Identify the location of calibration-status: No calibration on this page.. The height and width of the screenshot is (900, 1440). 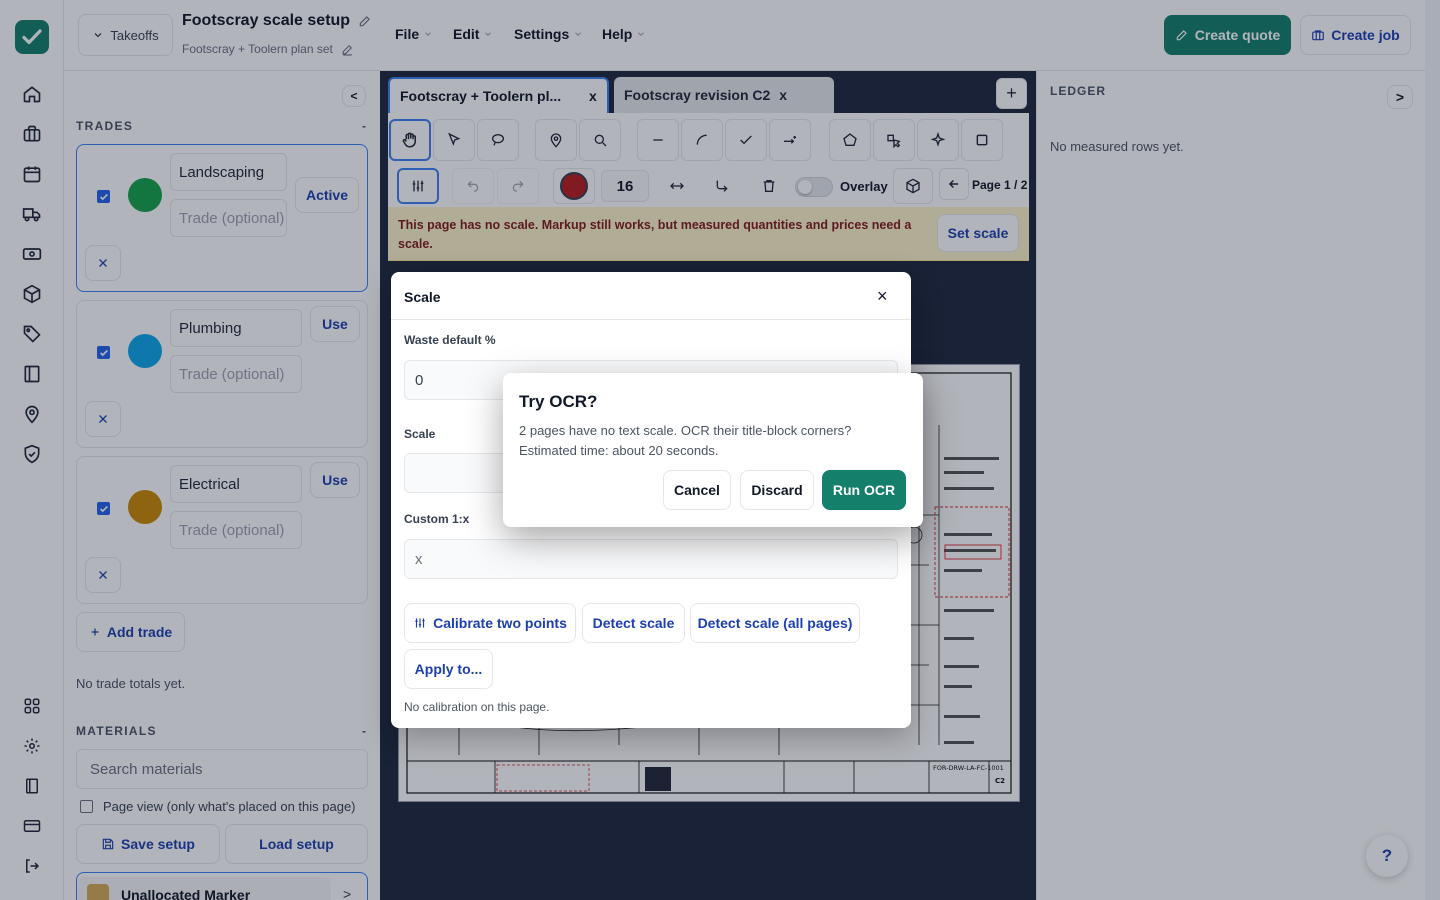
(477, 707).